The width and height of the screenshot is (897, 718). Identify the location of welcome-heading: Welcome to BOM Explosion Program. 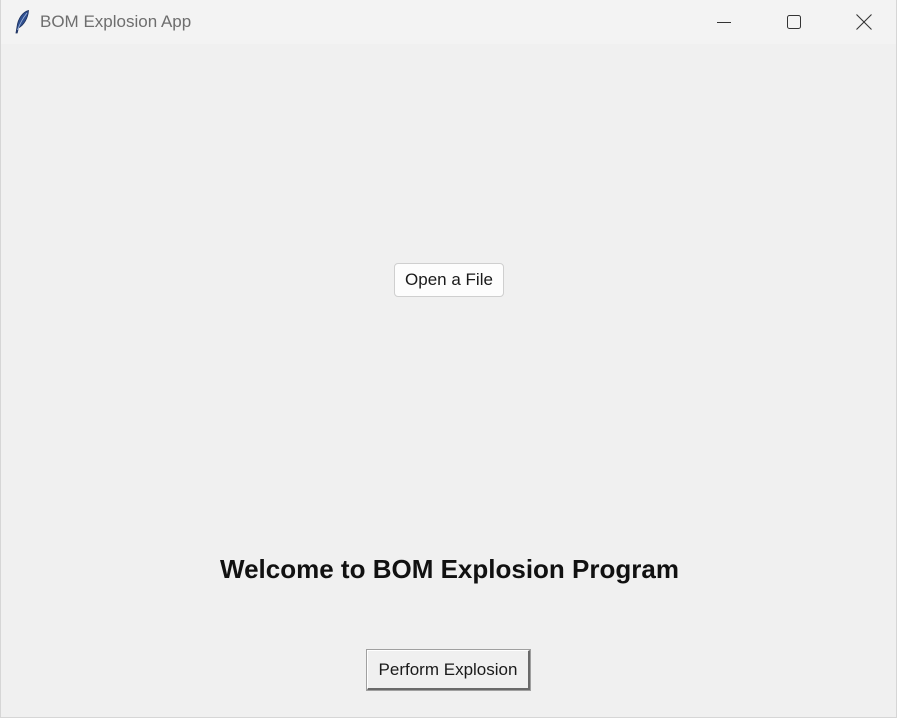
(449, 569).